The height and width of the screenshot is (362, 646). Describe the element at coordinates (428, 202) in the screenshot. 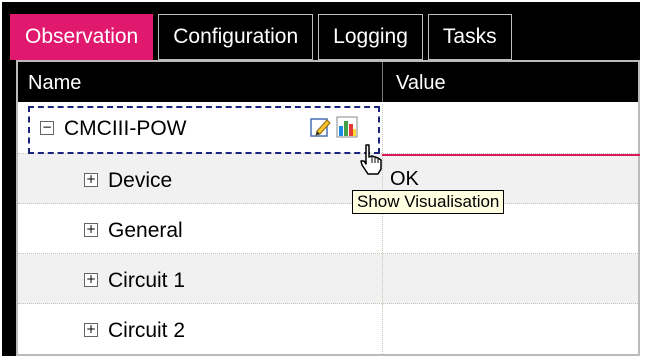

I see `tooltip: Show Visualisation` at that location.